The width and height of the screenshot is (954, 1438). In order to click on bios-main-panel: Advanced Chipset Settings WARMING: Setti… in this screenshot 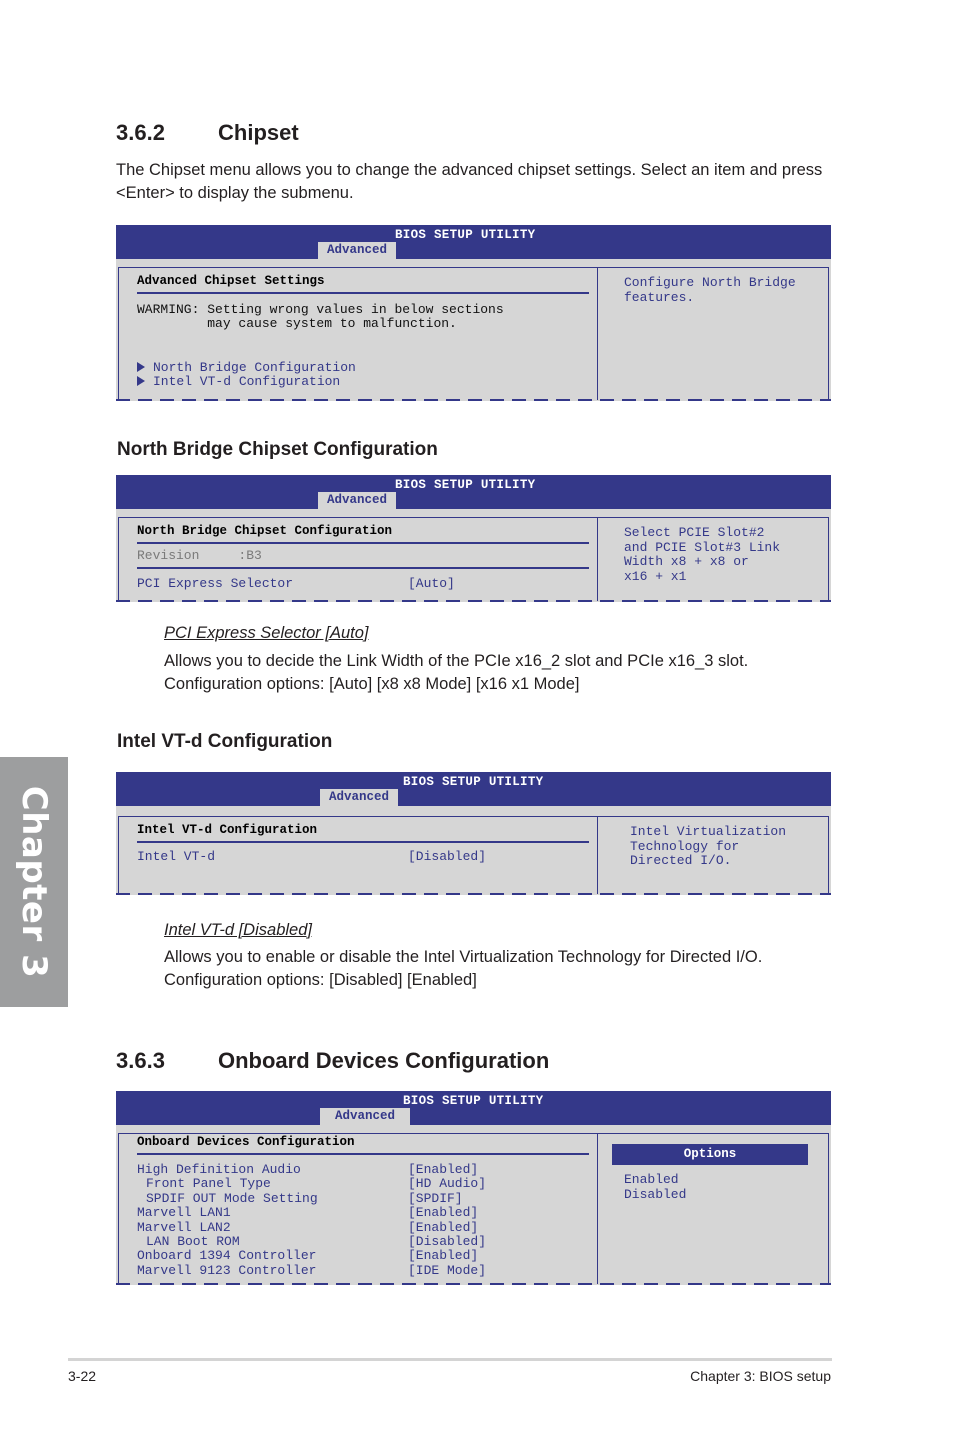, I will do `click(358, 334)`.